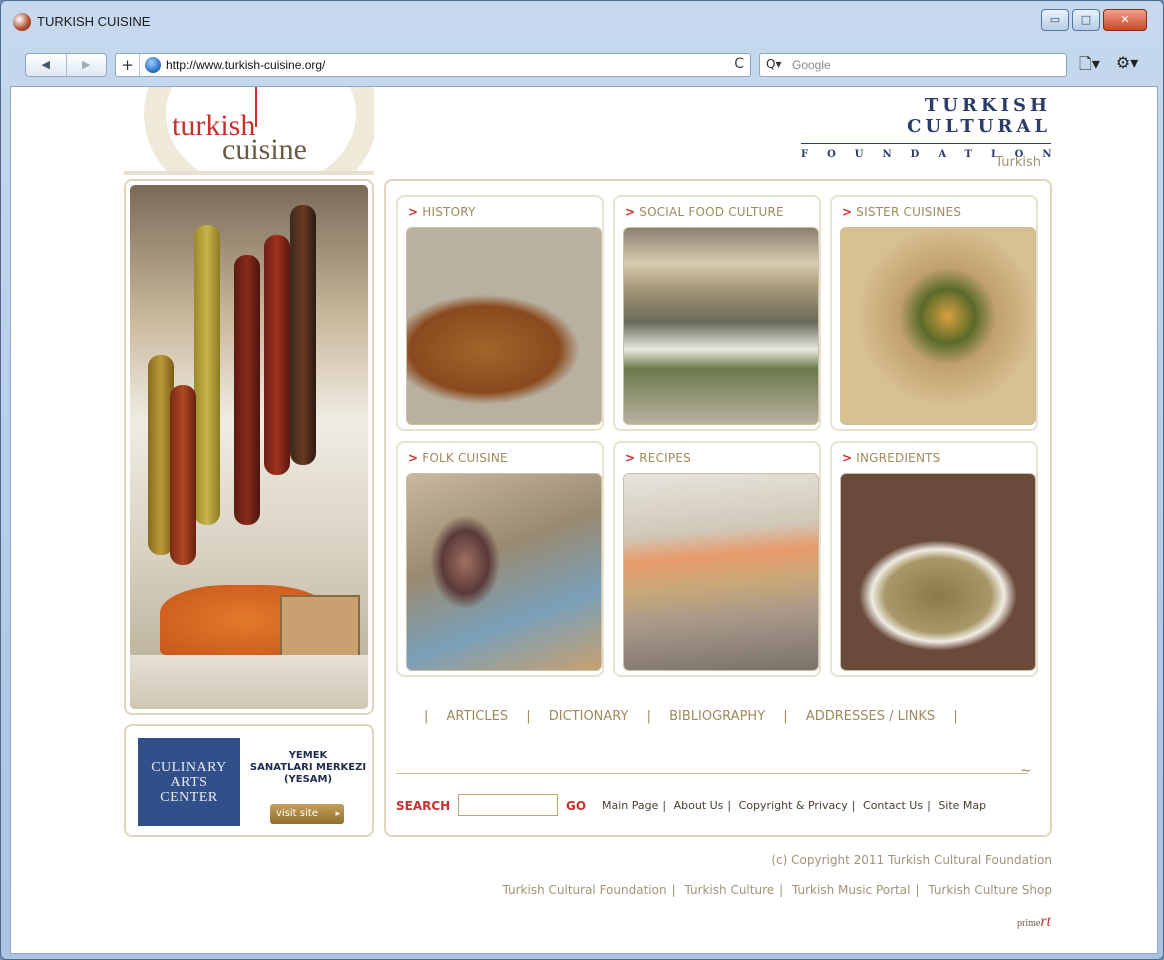 The image size is (1164, 960). What do you see at coordinates (773, 64) in the screenshot?
I see `search-engine-icon: Q▾` at bounding box center [773, 64].